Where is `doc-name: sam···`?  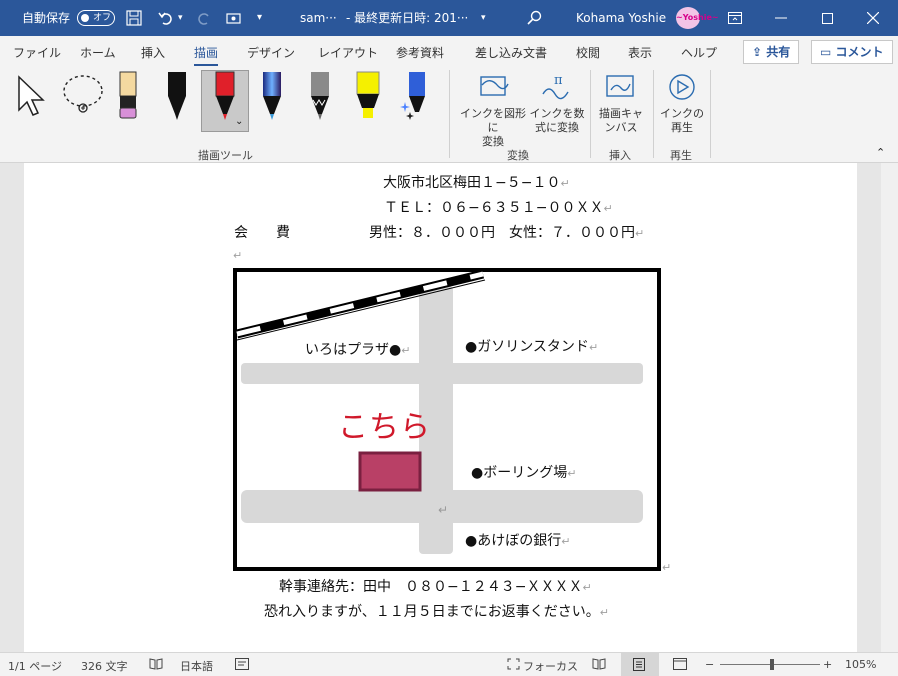
doc-name: sam··· is located at coordinates (318, 18).